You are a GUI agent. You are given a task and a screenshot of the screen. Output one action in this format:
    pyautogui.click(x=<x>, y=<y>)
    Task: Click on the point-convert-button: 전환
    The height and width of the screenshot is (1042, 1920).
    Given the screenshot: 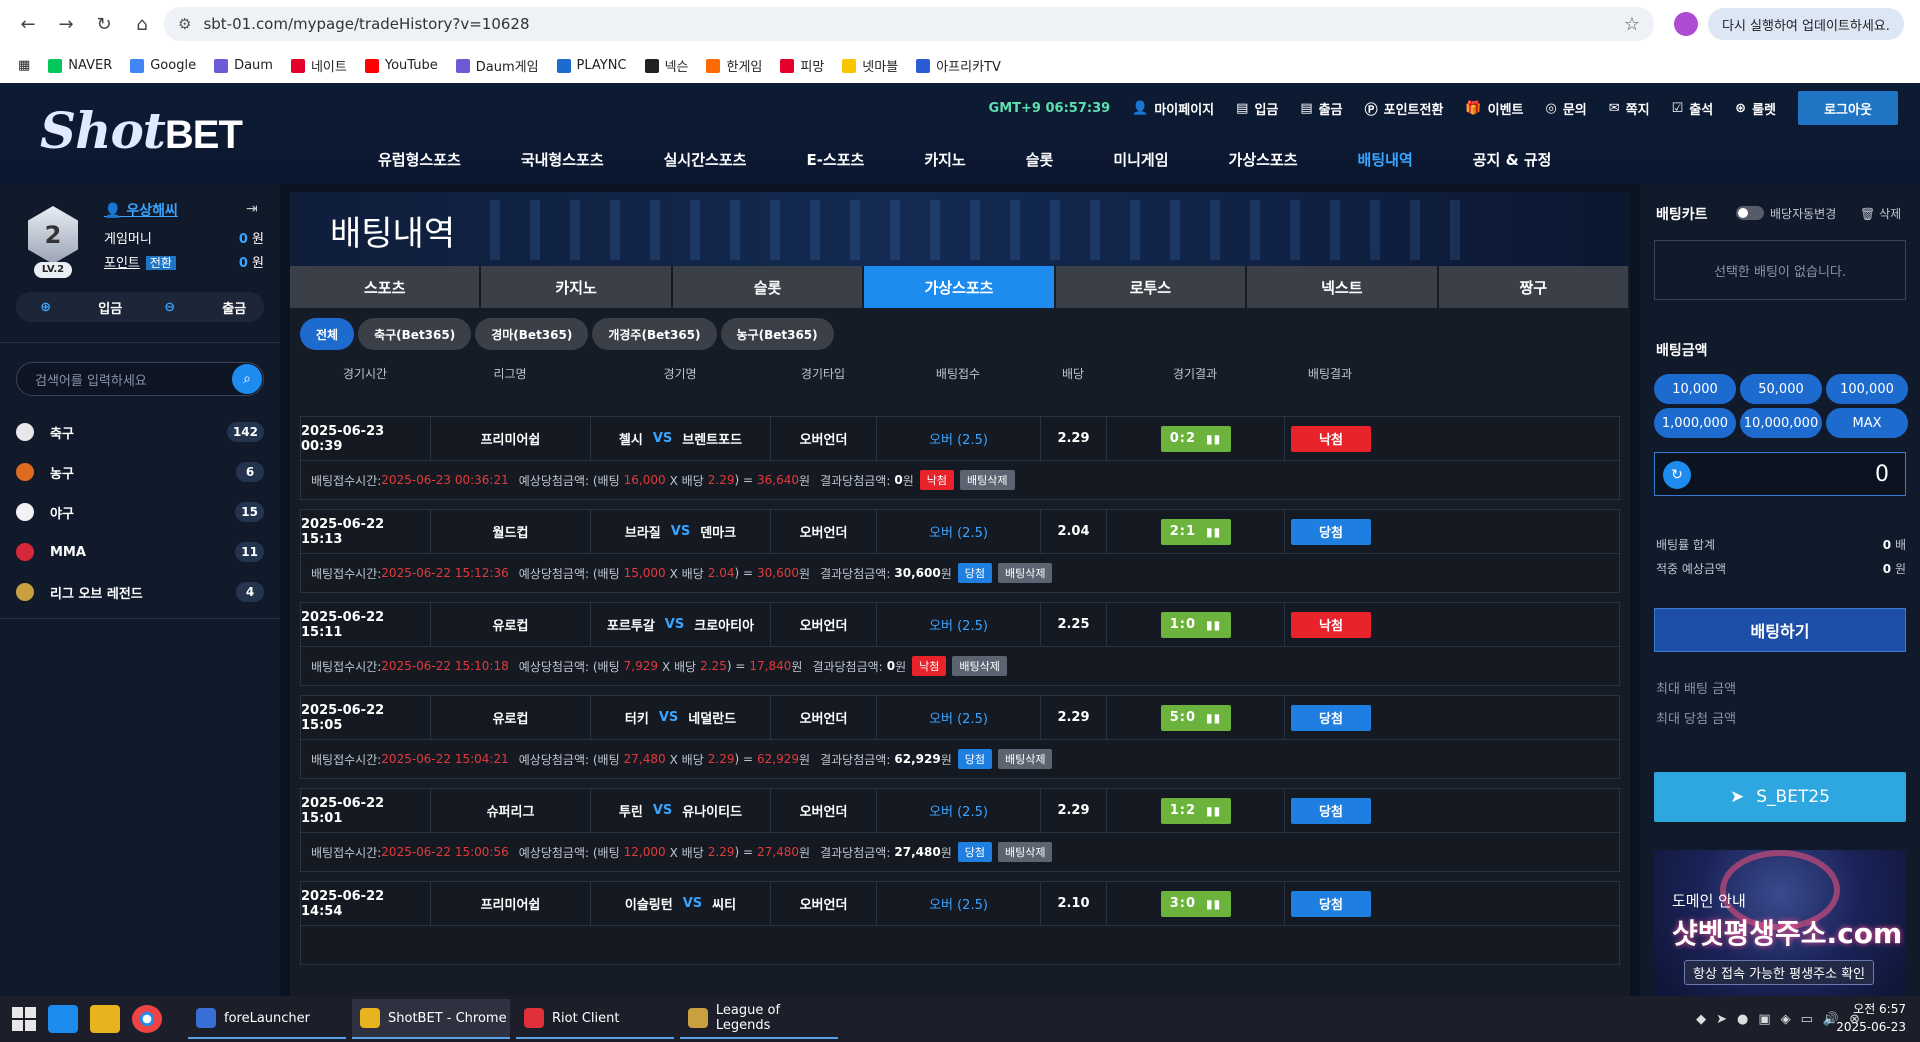 What is the action you would take?
    pyautogui.click(x=160, y=263)
    